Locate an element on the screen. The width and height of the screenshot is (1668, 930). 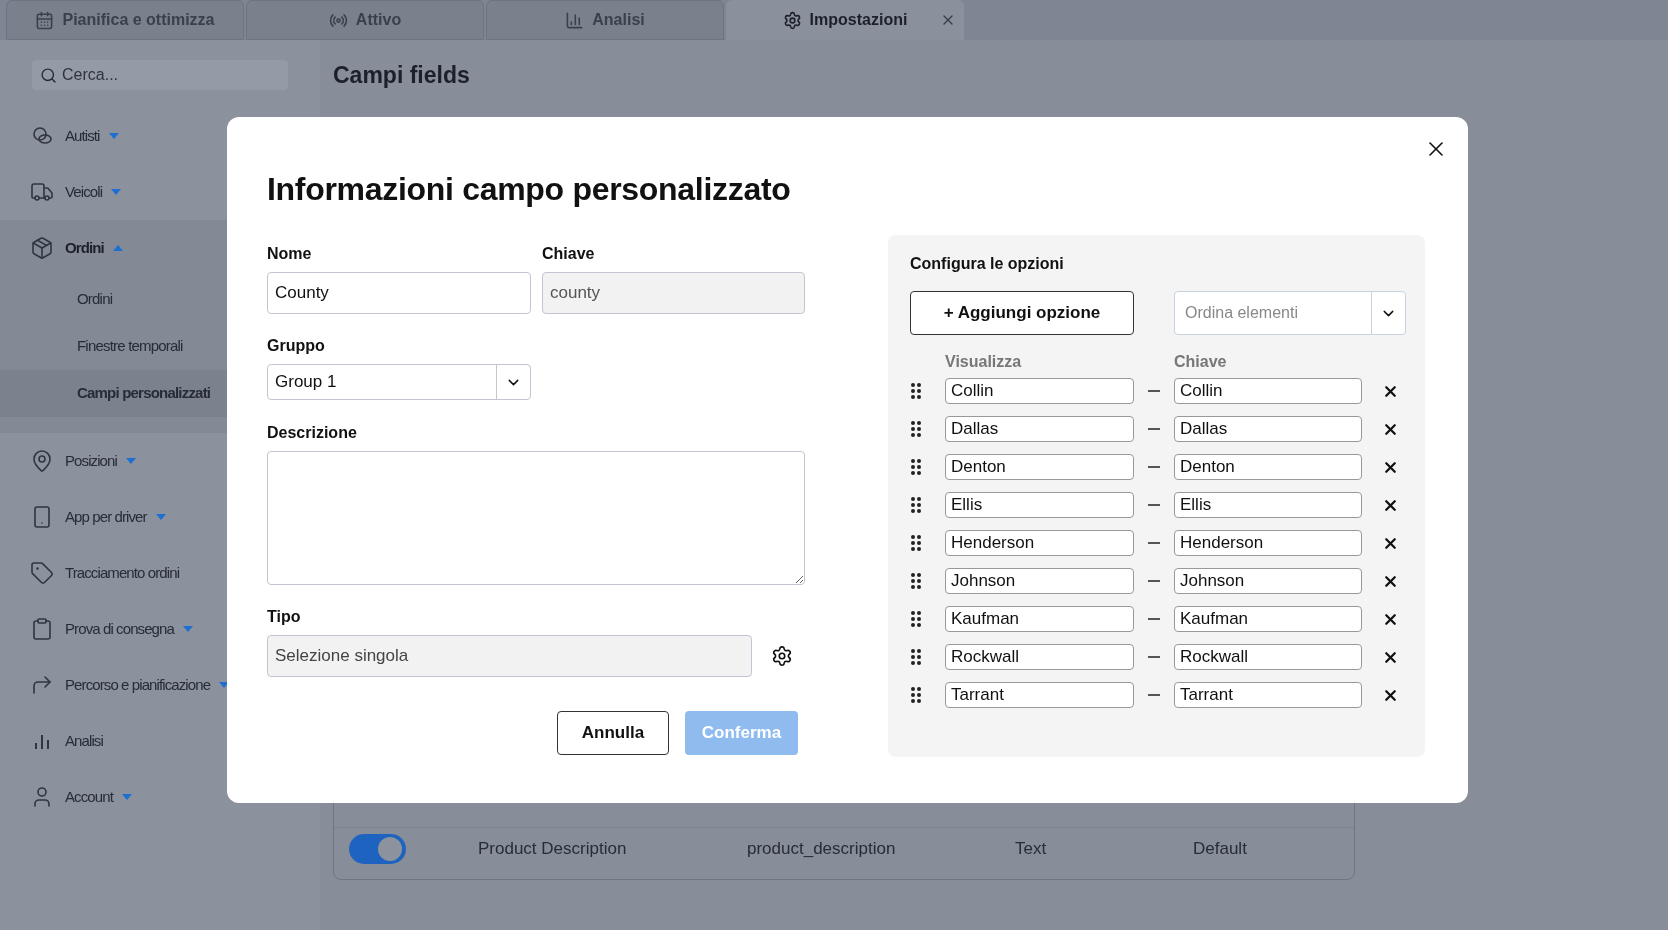
map-pin-icon is located at coordinates (42, 461).